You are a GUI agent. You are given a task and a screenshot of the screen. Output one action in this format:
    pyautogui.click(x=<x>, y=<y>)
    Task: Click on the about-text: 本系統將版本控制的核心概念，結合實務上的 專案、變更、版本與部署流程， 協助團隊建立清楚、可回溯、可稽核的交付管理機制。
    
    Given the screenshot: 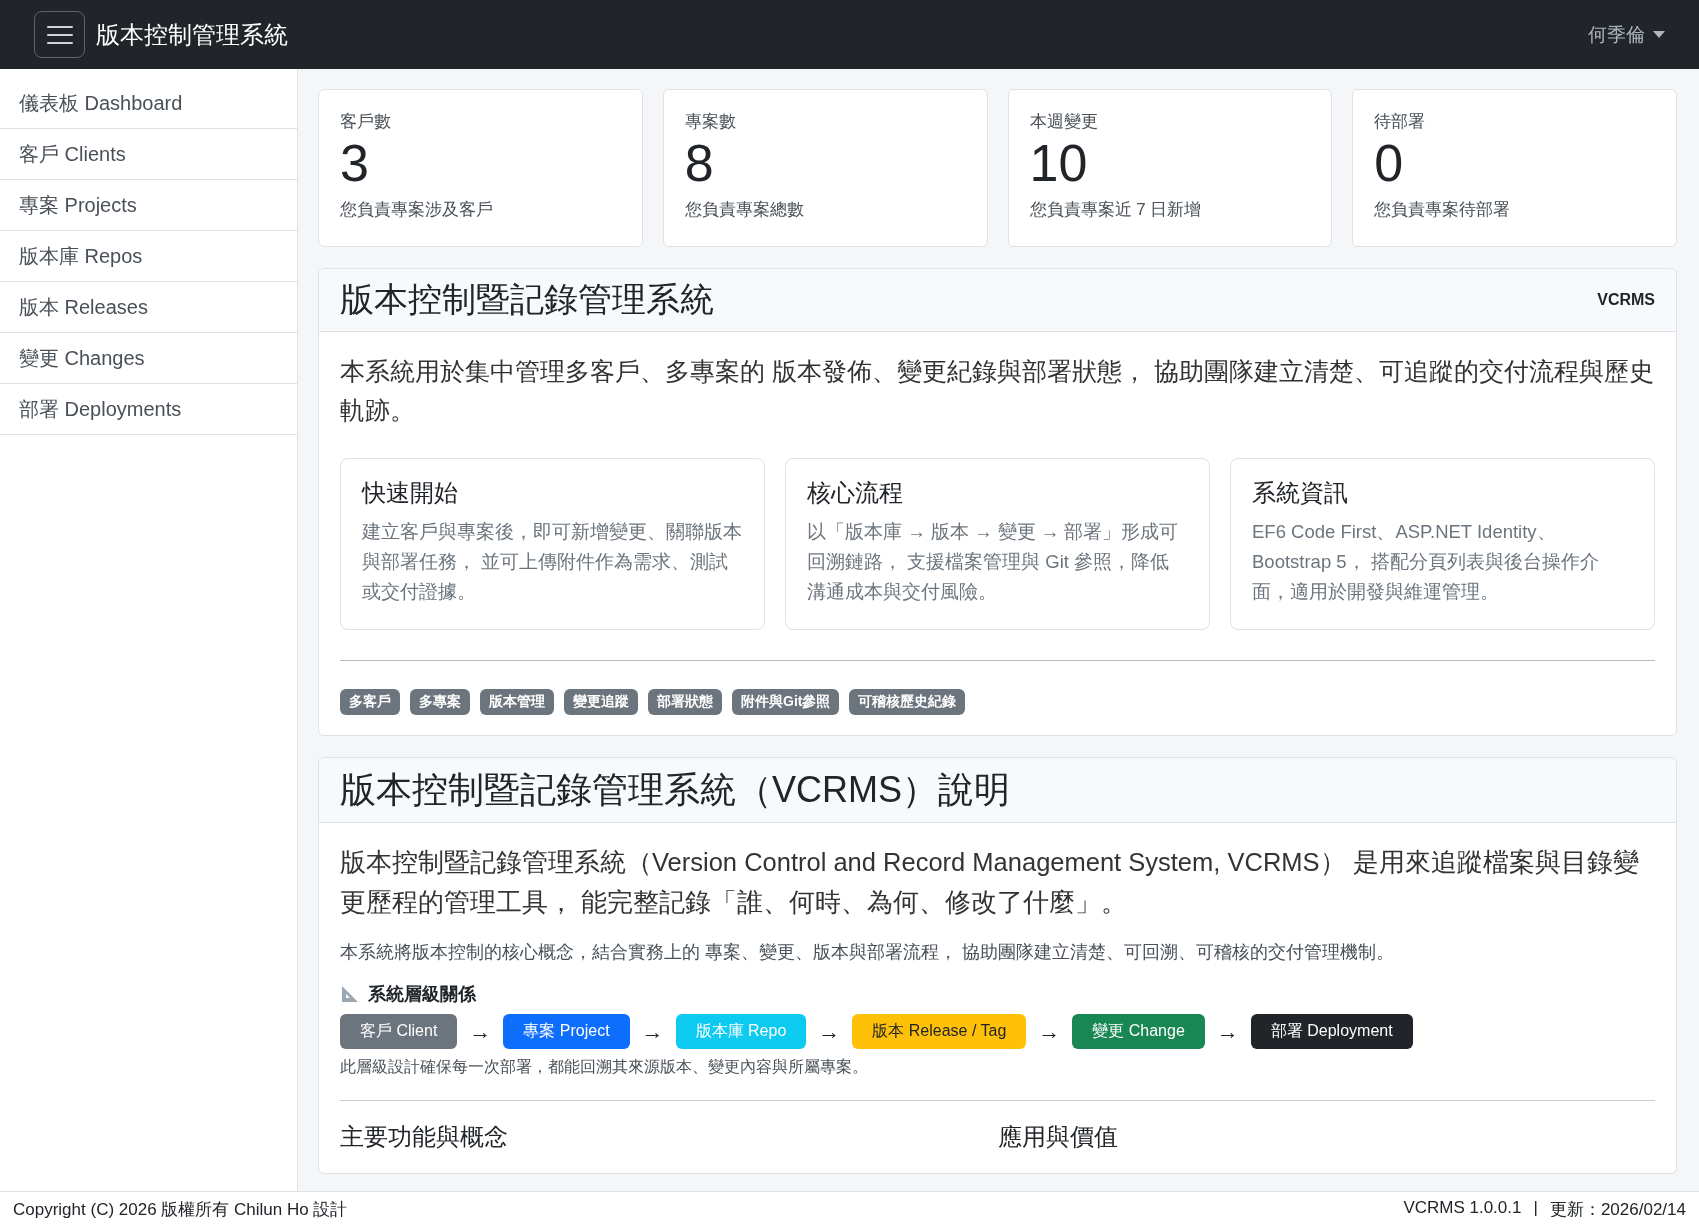 What is the action you would take?
    pyautogui.click(x=867, y=953)
    